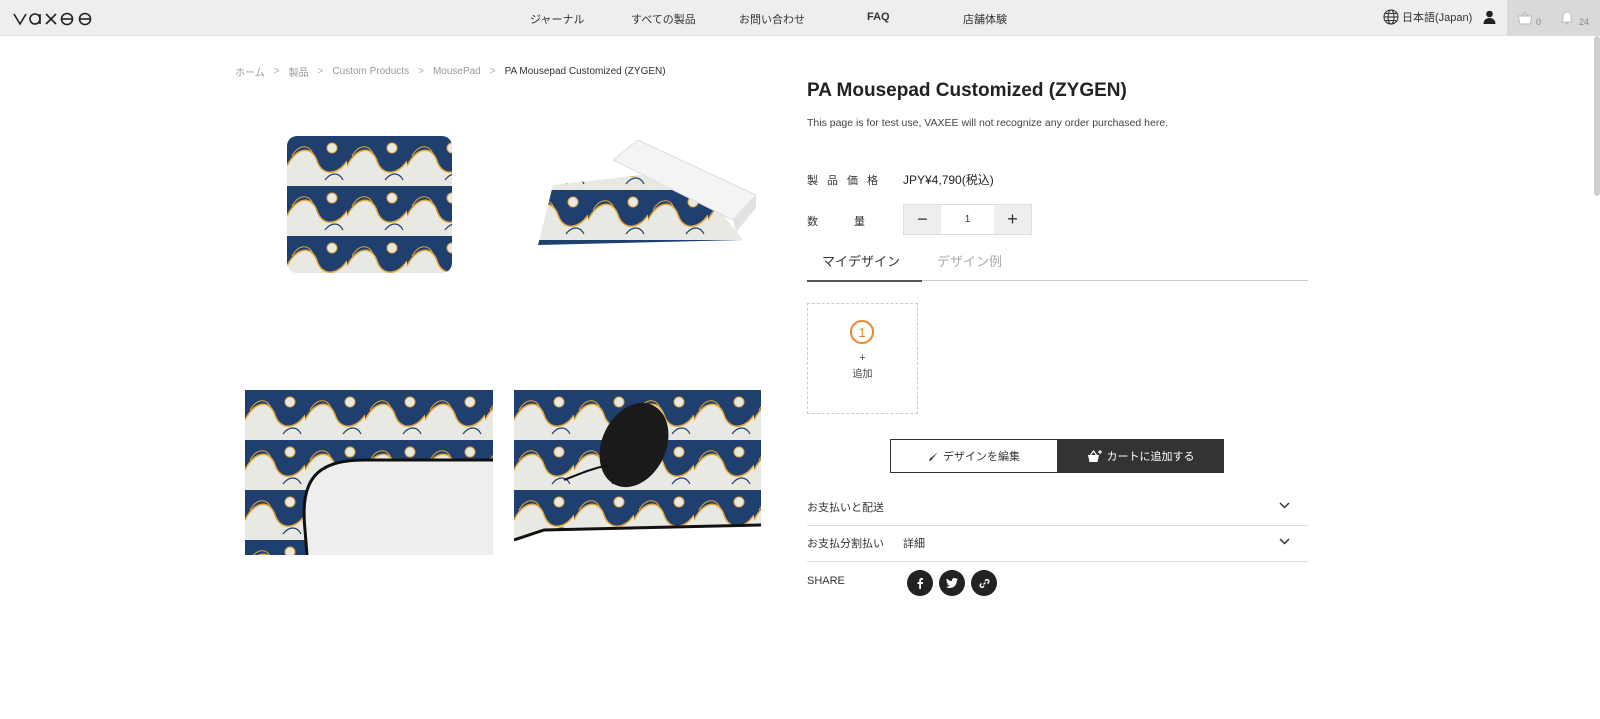  What do you see at coordinates (1539, 22) in the screenshot?
I see `cart-count-badge: 0` at bounding box center [1539, 22].